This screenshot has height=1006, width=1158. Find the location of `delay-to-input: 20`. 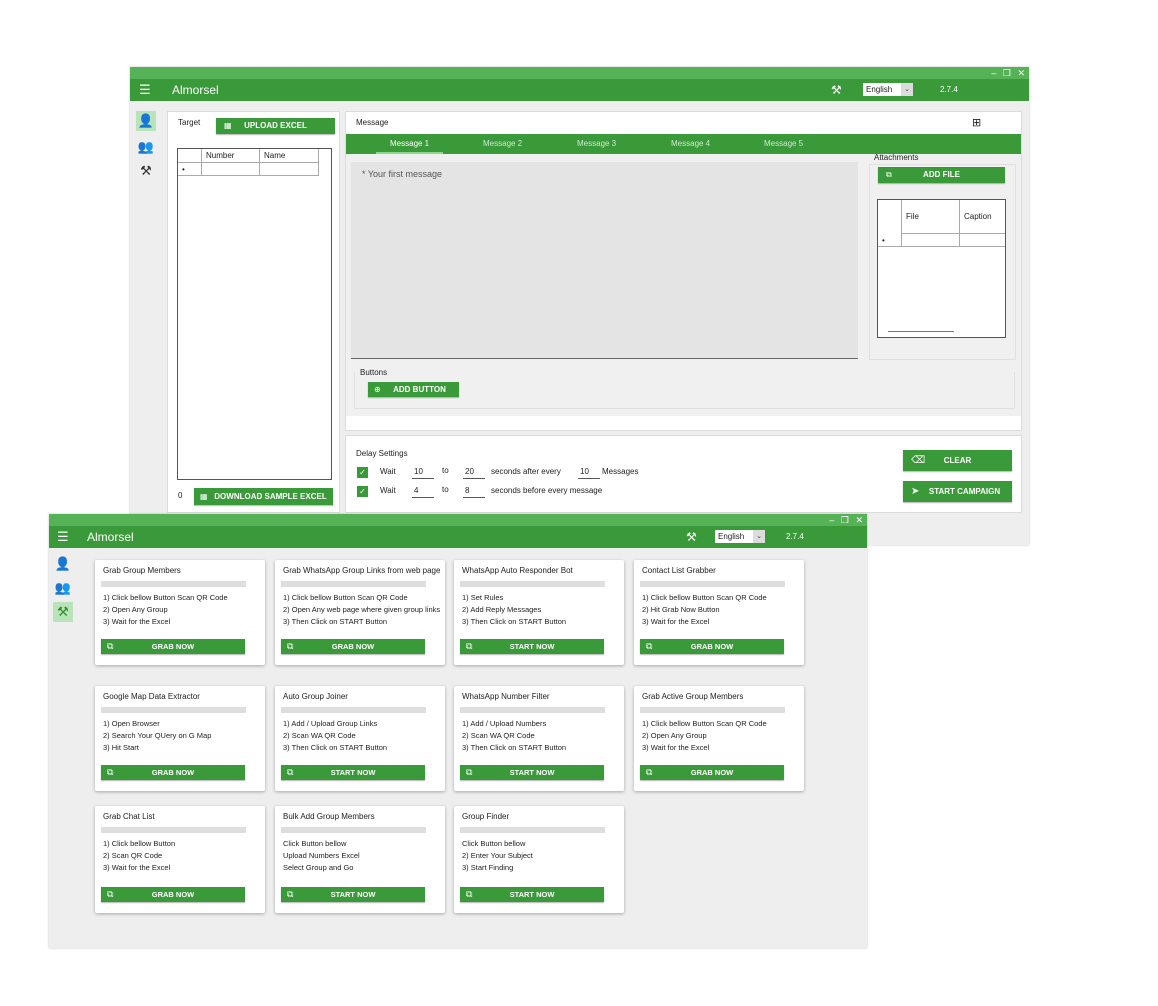

delay-to-input: 20 is located at coordinates (474, 472).